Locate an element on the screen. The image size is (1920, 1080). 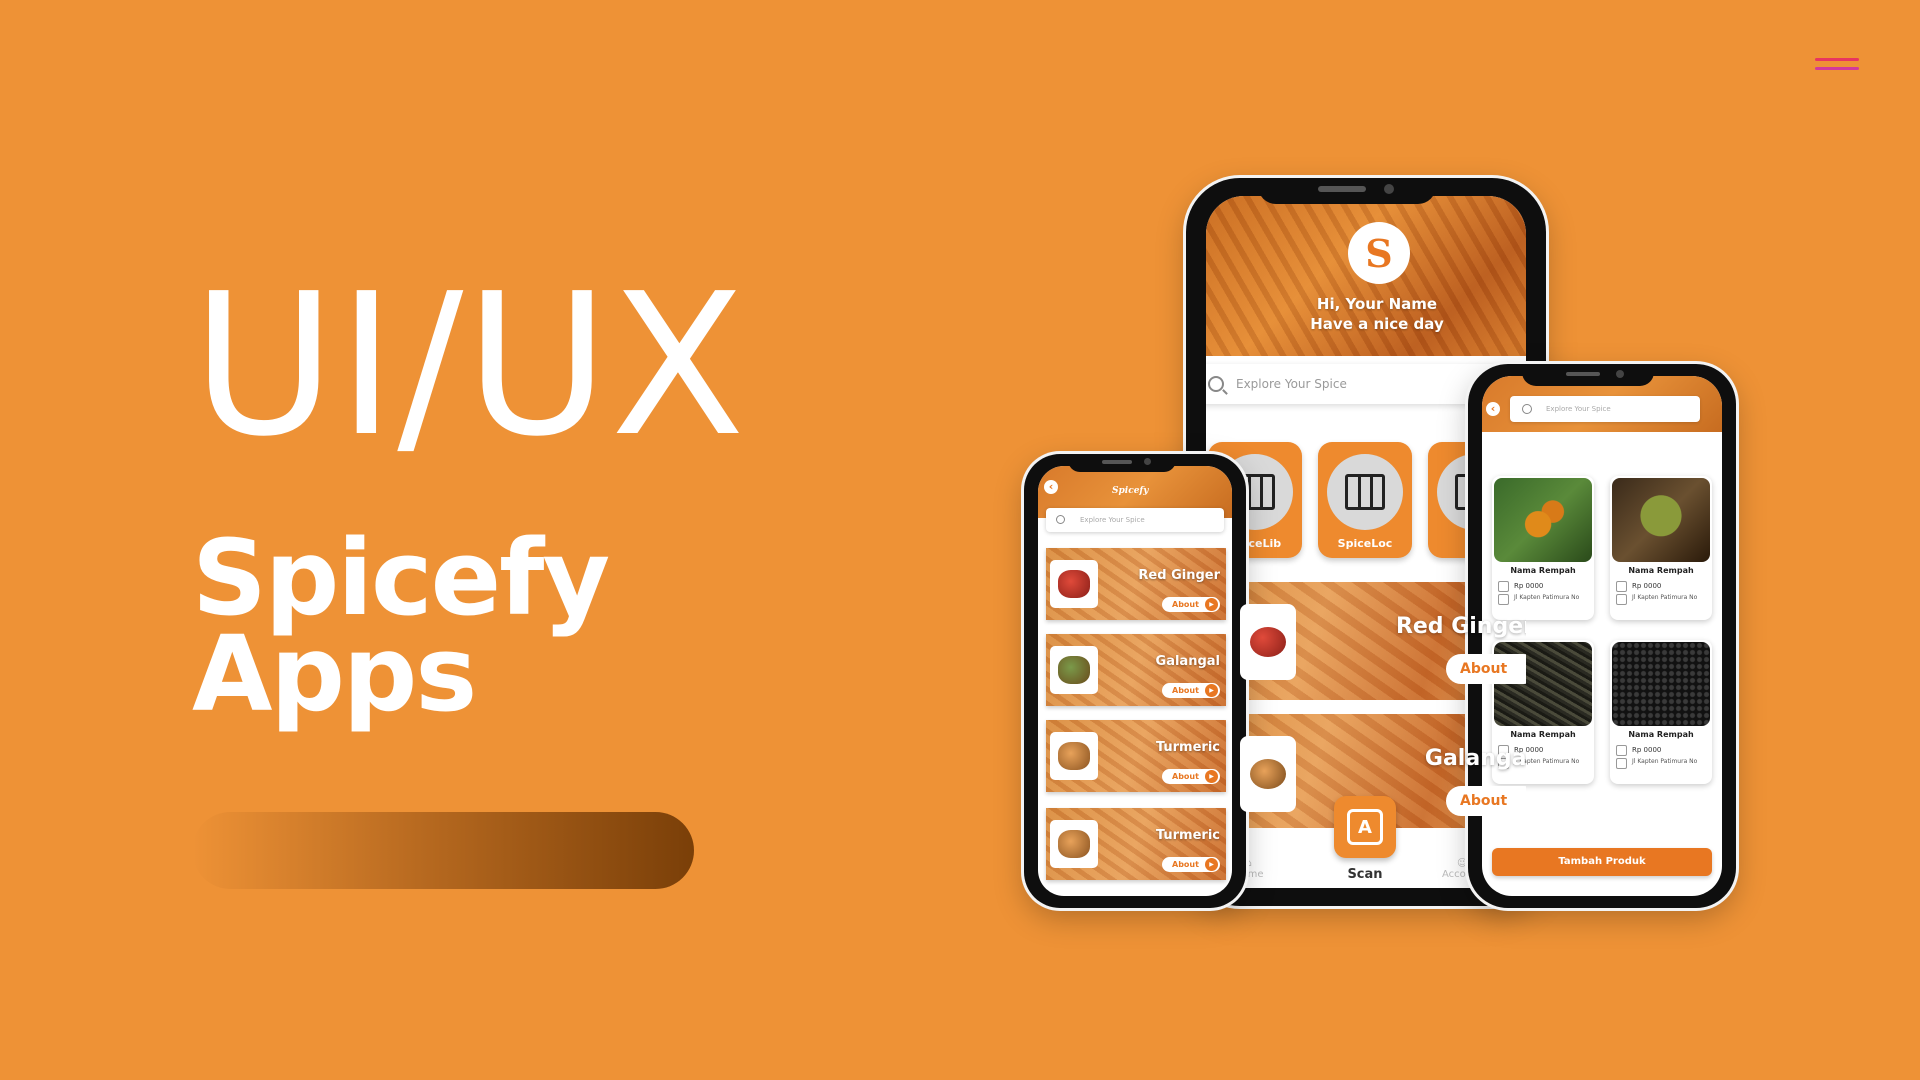
banner-title: Galangal is located at coordinates (1475, 758).